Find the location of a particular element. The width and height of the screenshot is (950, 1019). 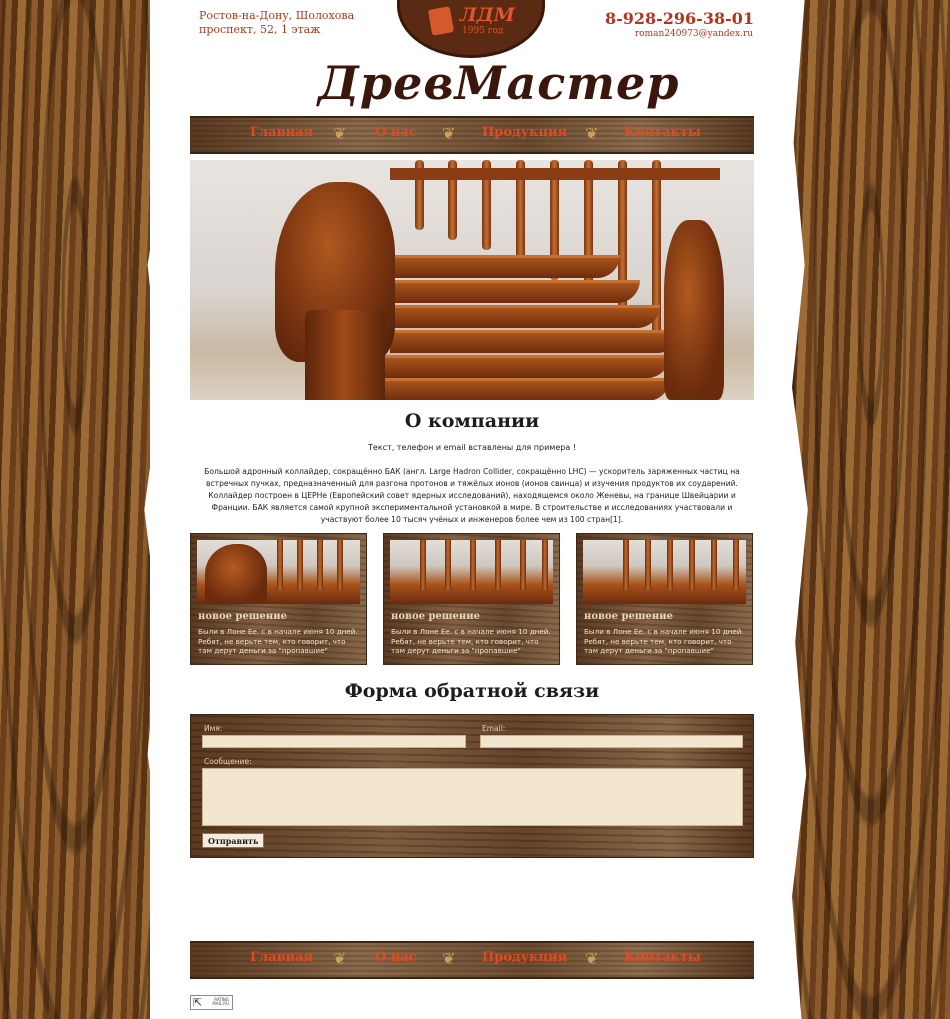

name-label: Имя: is located at coordinates (213, 728).